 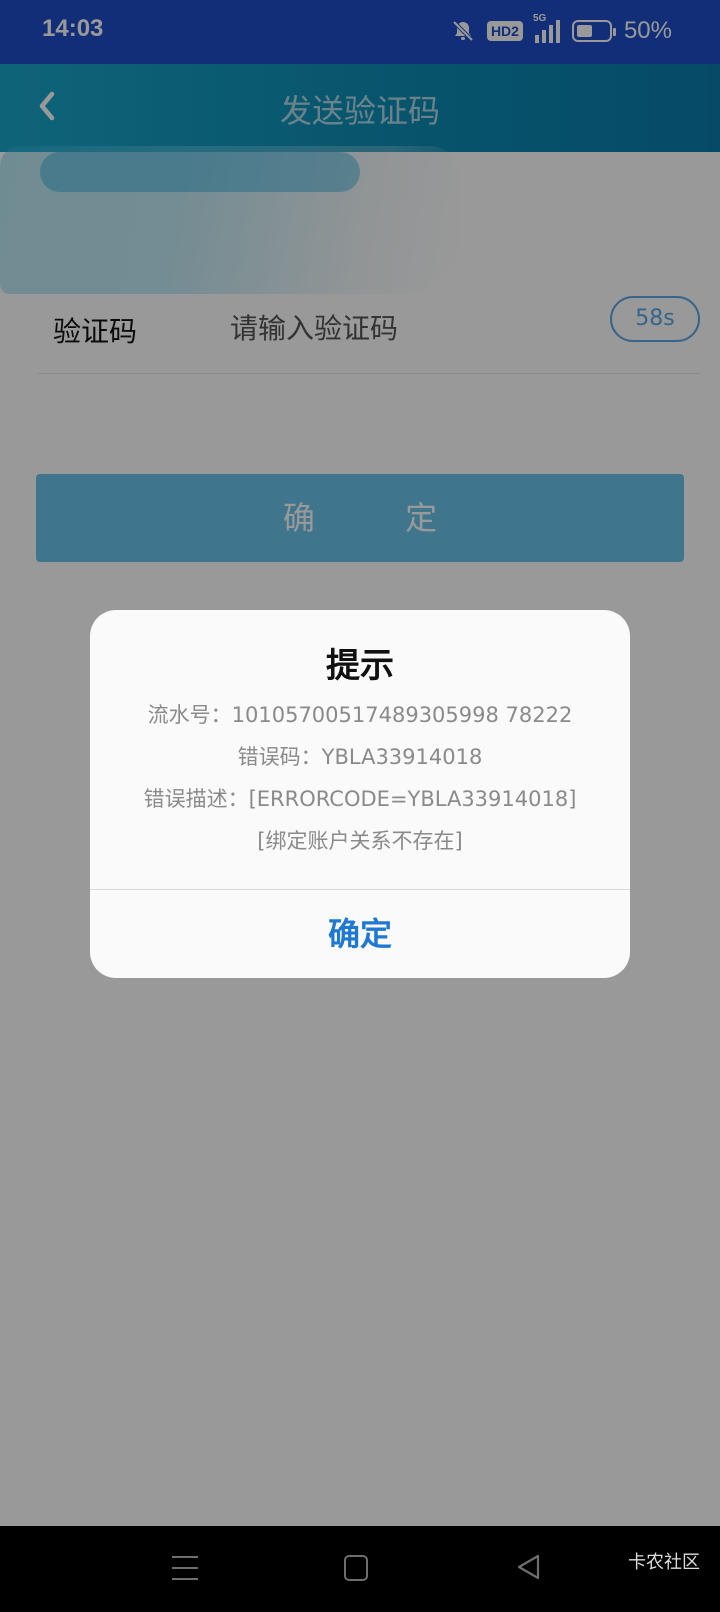 I want to click on back-triangle-icon, so click(x=529, y=1567).